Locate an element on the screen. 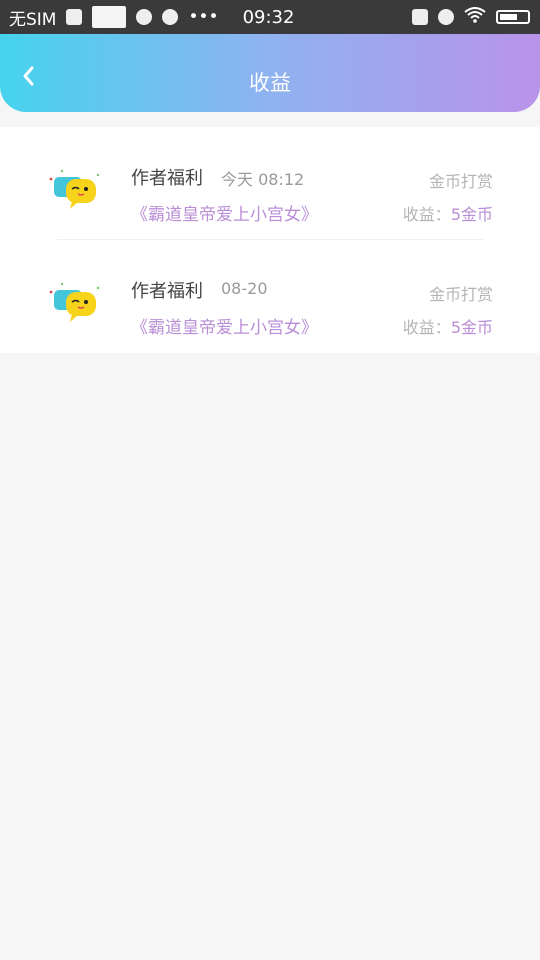  app-icon is located at coordinates (144, 17).